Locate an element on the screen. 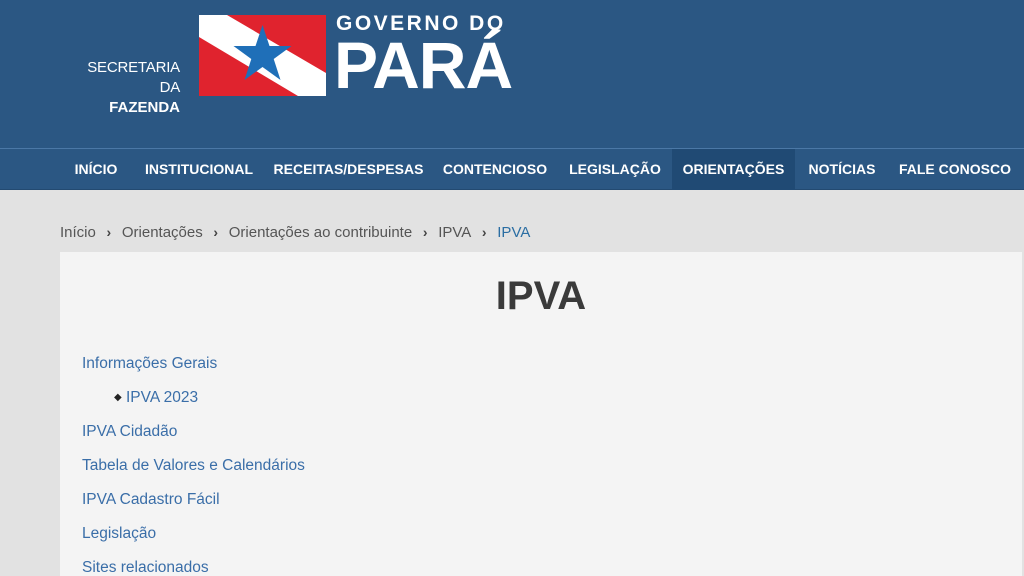 The width and height of the screenshot is (1024, 576). link-sites-relacionados: Sites relacionados is located at coordinates (145, 567).